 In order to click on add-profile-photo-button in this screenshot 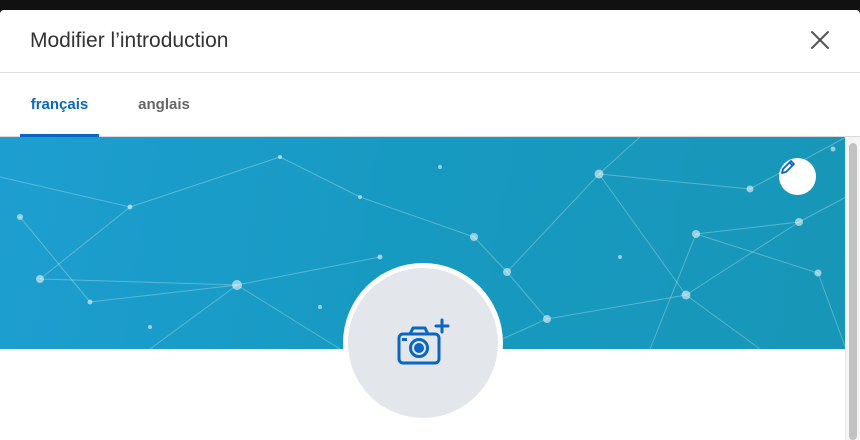, I will do `click(423, 343)`.